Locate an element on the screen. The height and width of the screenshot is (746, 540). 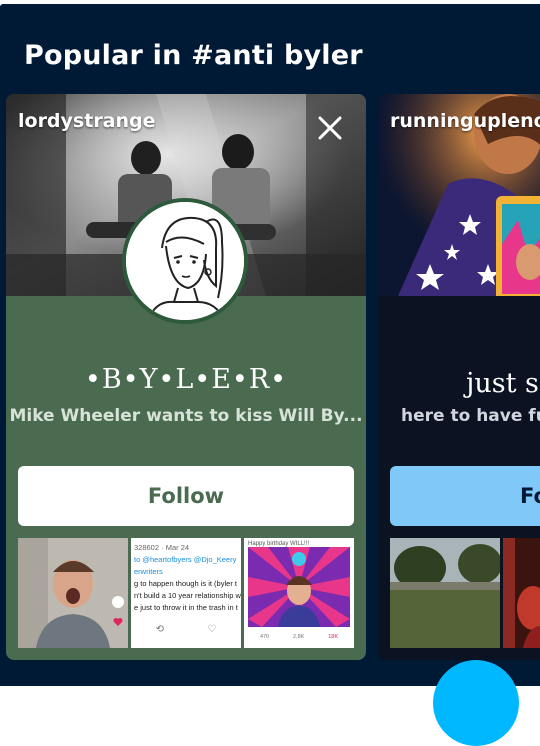
recent-posts is located at coordinates (465, 593).